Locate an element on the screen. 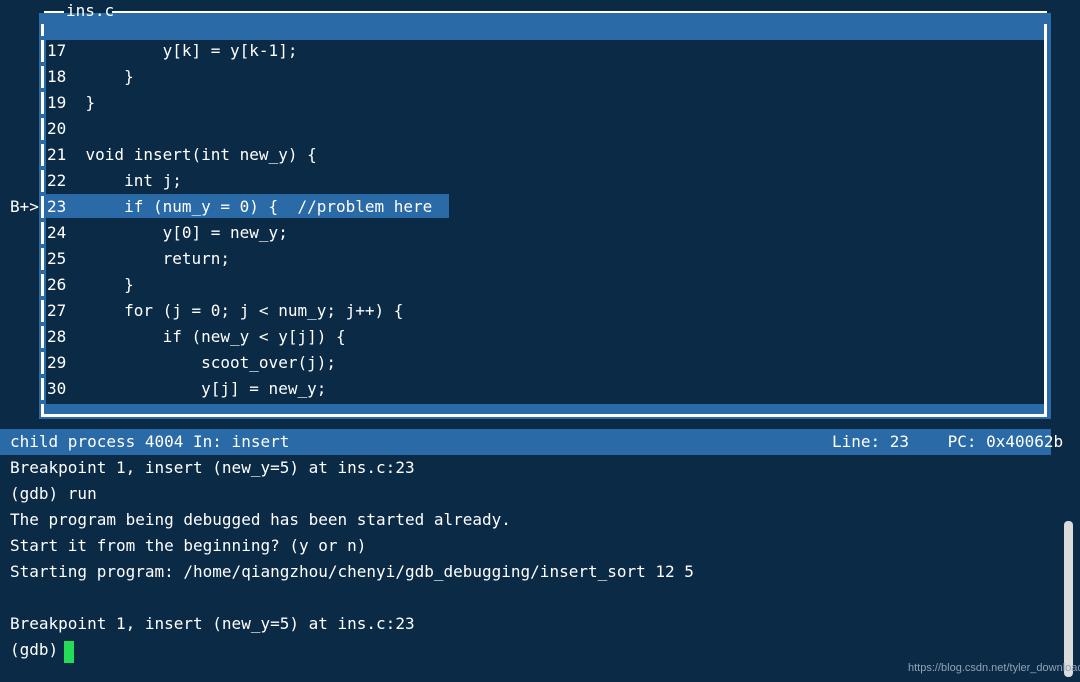  corner-bottom-right is located at coordinates (1045, 410).